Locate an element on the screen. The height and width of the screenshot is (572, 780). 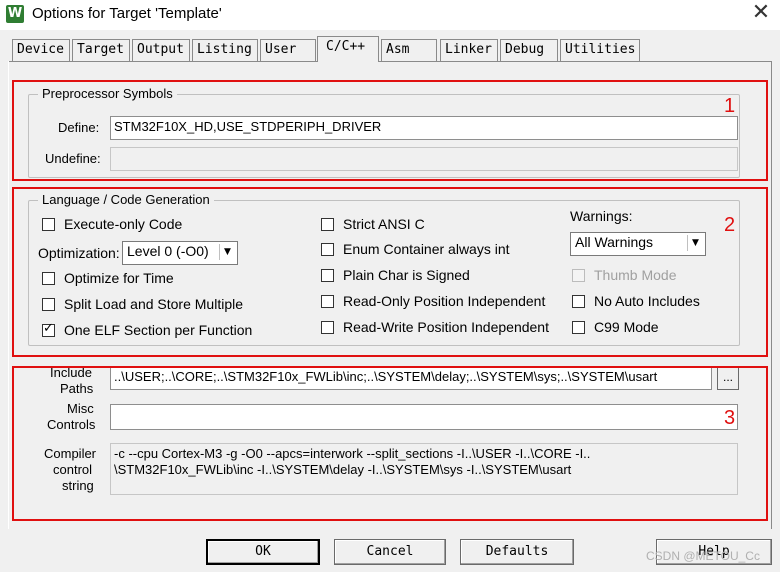
tab-debug: Debug is located at coordinates (529, 50).